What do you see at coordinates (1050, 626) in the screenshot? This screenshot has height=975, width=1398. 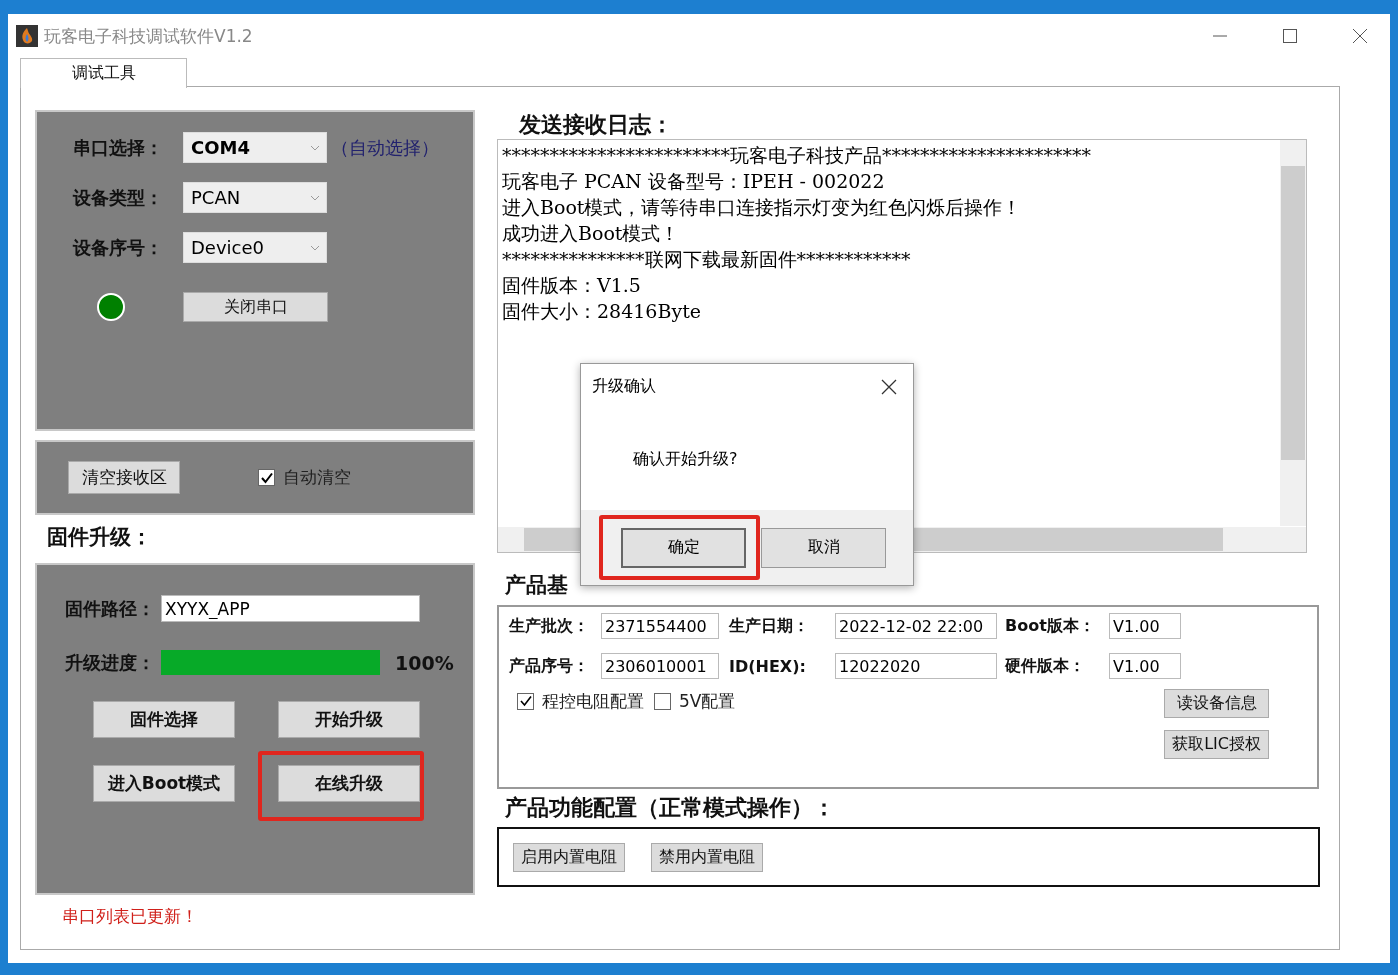 I see `field-label: Boot版本：` at bounding box center [1050, 626].